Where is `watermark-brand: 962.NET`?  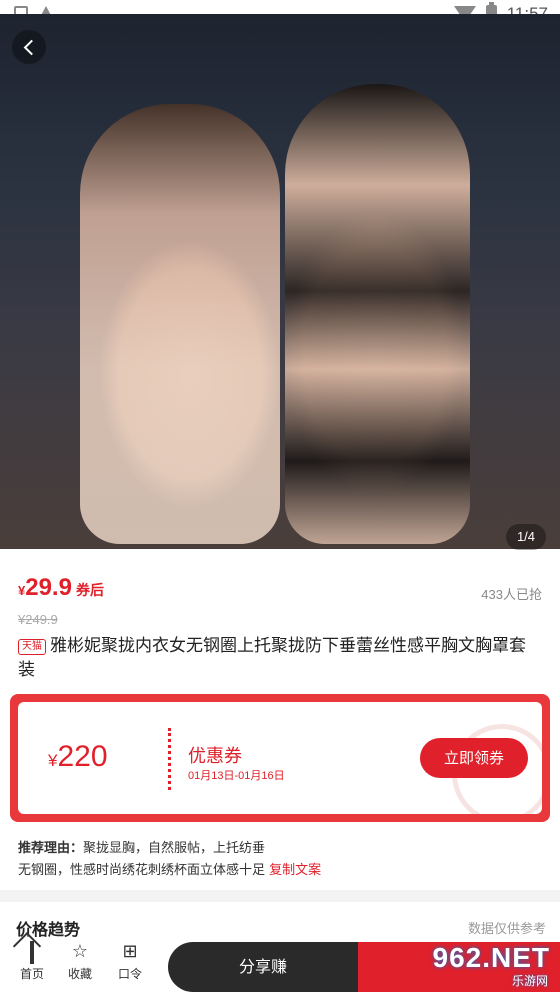
watermark-brand: 962.NET is located at coordinates (491, 957).